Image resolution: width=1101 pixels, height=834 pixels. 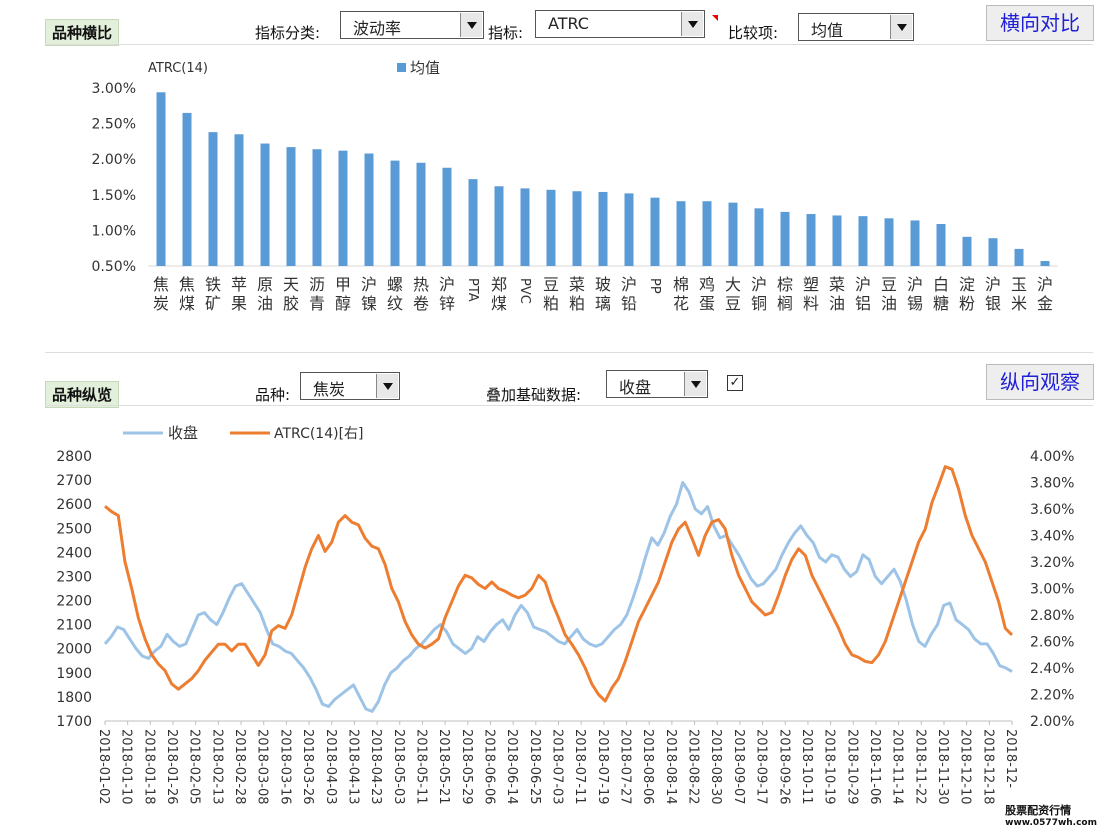 I want to click on x-tick-label: 菜粕, so click(x=577, y=294).